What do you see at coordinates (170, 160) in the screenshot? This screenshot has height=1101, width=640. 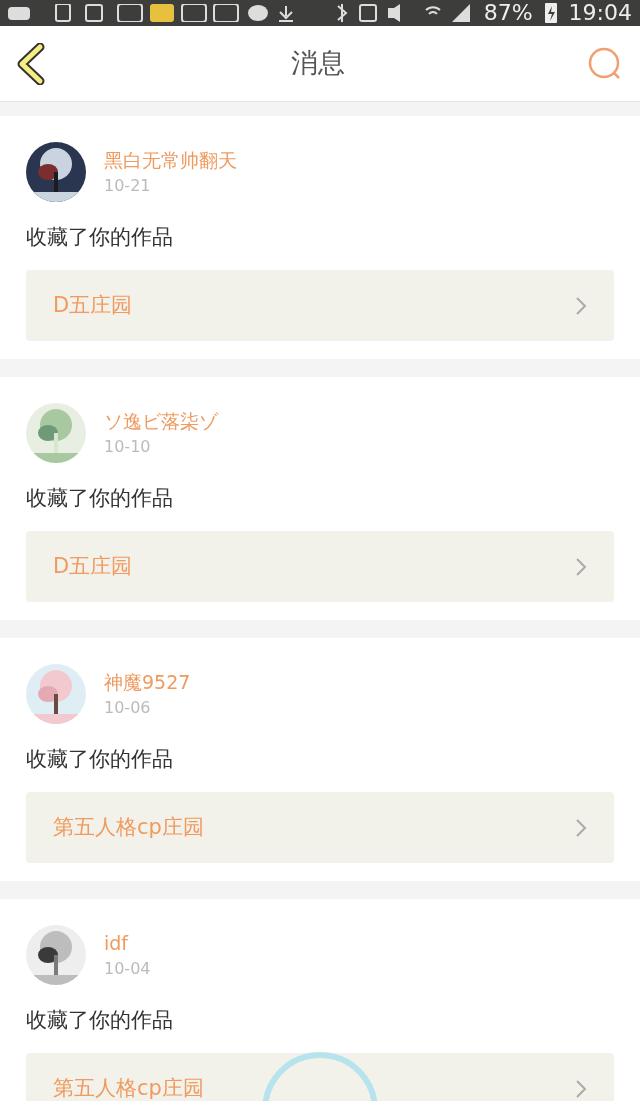 I see `user-name: 黑白无常帅翻天` at bounding box center [170, 160].